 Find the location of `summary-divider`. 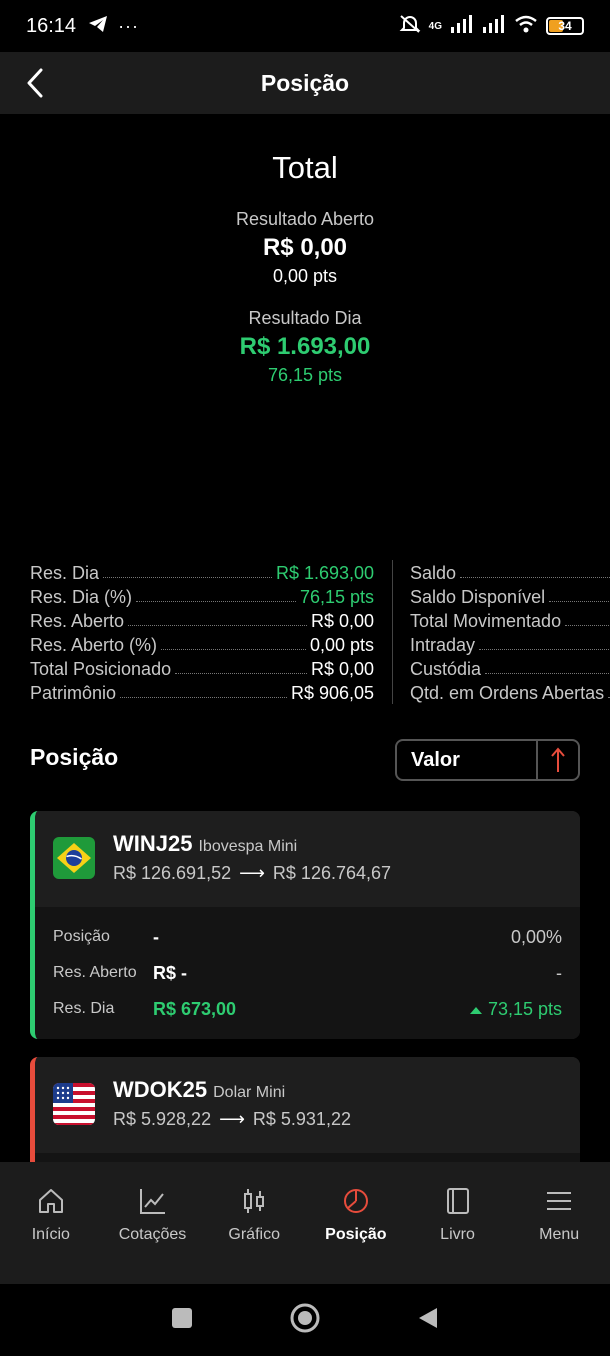

summary-divider is located at coordinates (392, 632).